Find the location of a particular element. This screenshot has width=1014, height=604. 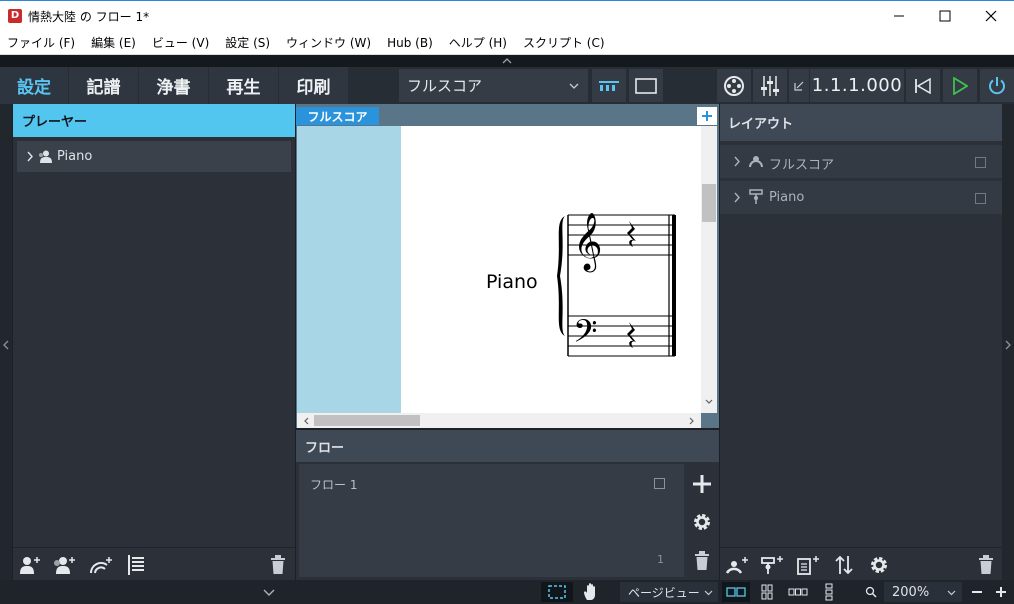

zoom-select: 200% is located at coordinates (923, 592).